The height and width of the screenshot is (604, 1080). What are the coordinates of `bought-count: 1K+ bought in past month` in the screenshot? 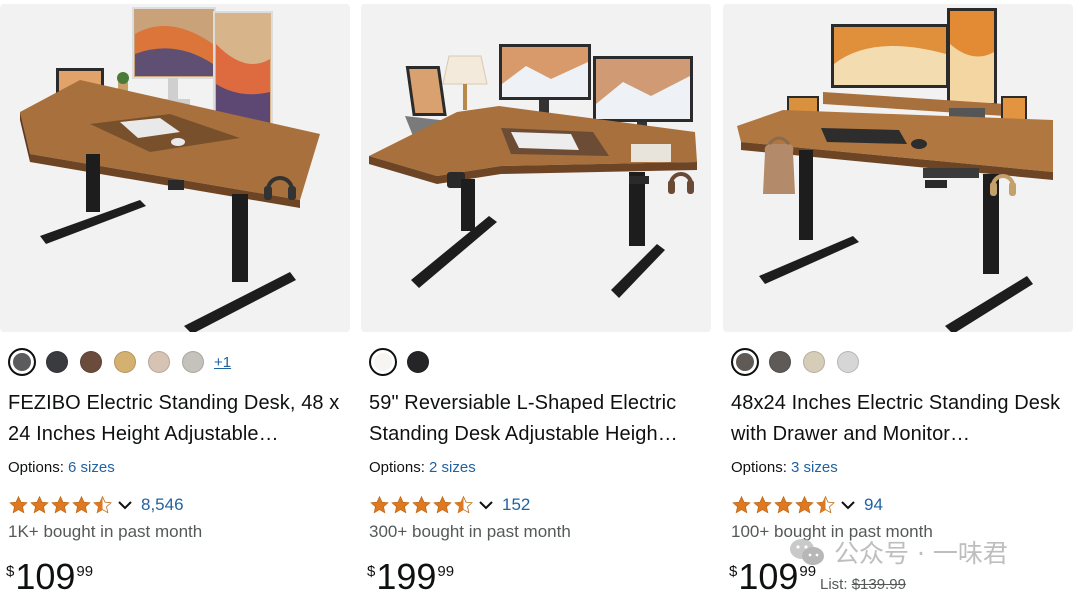 It's located at (105, 531).